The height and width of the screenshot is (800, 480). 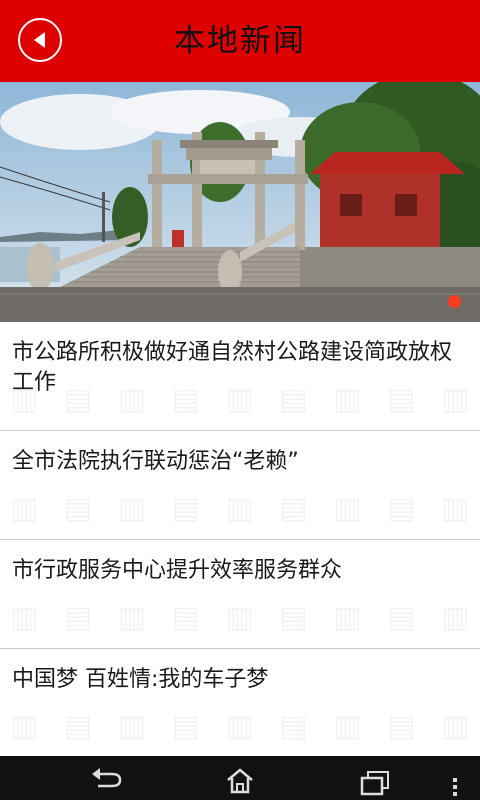 I want to click on system-navigation-bar, so click(x=240, y=778).